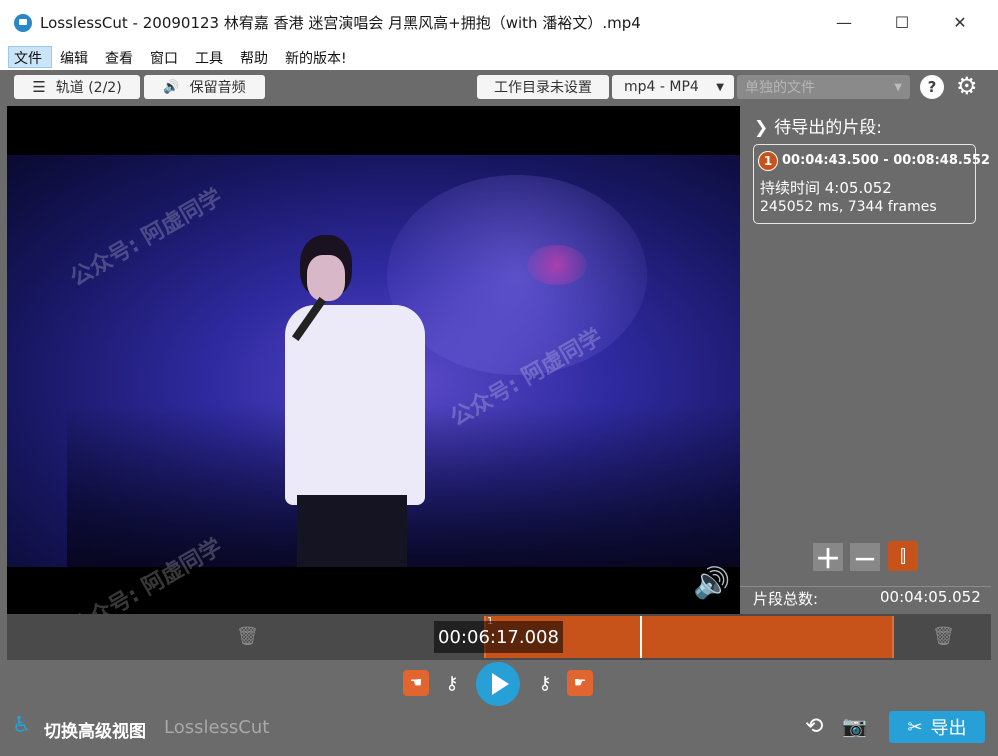 Image resolution: width=998 pixels, height=756 pixels. I want to click on singer-shirt, so click(355, 405).